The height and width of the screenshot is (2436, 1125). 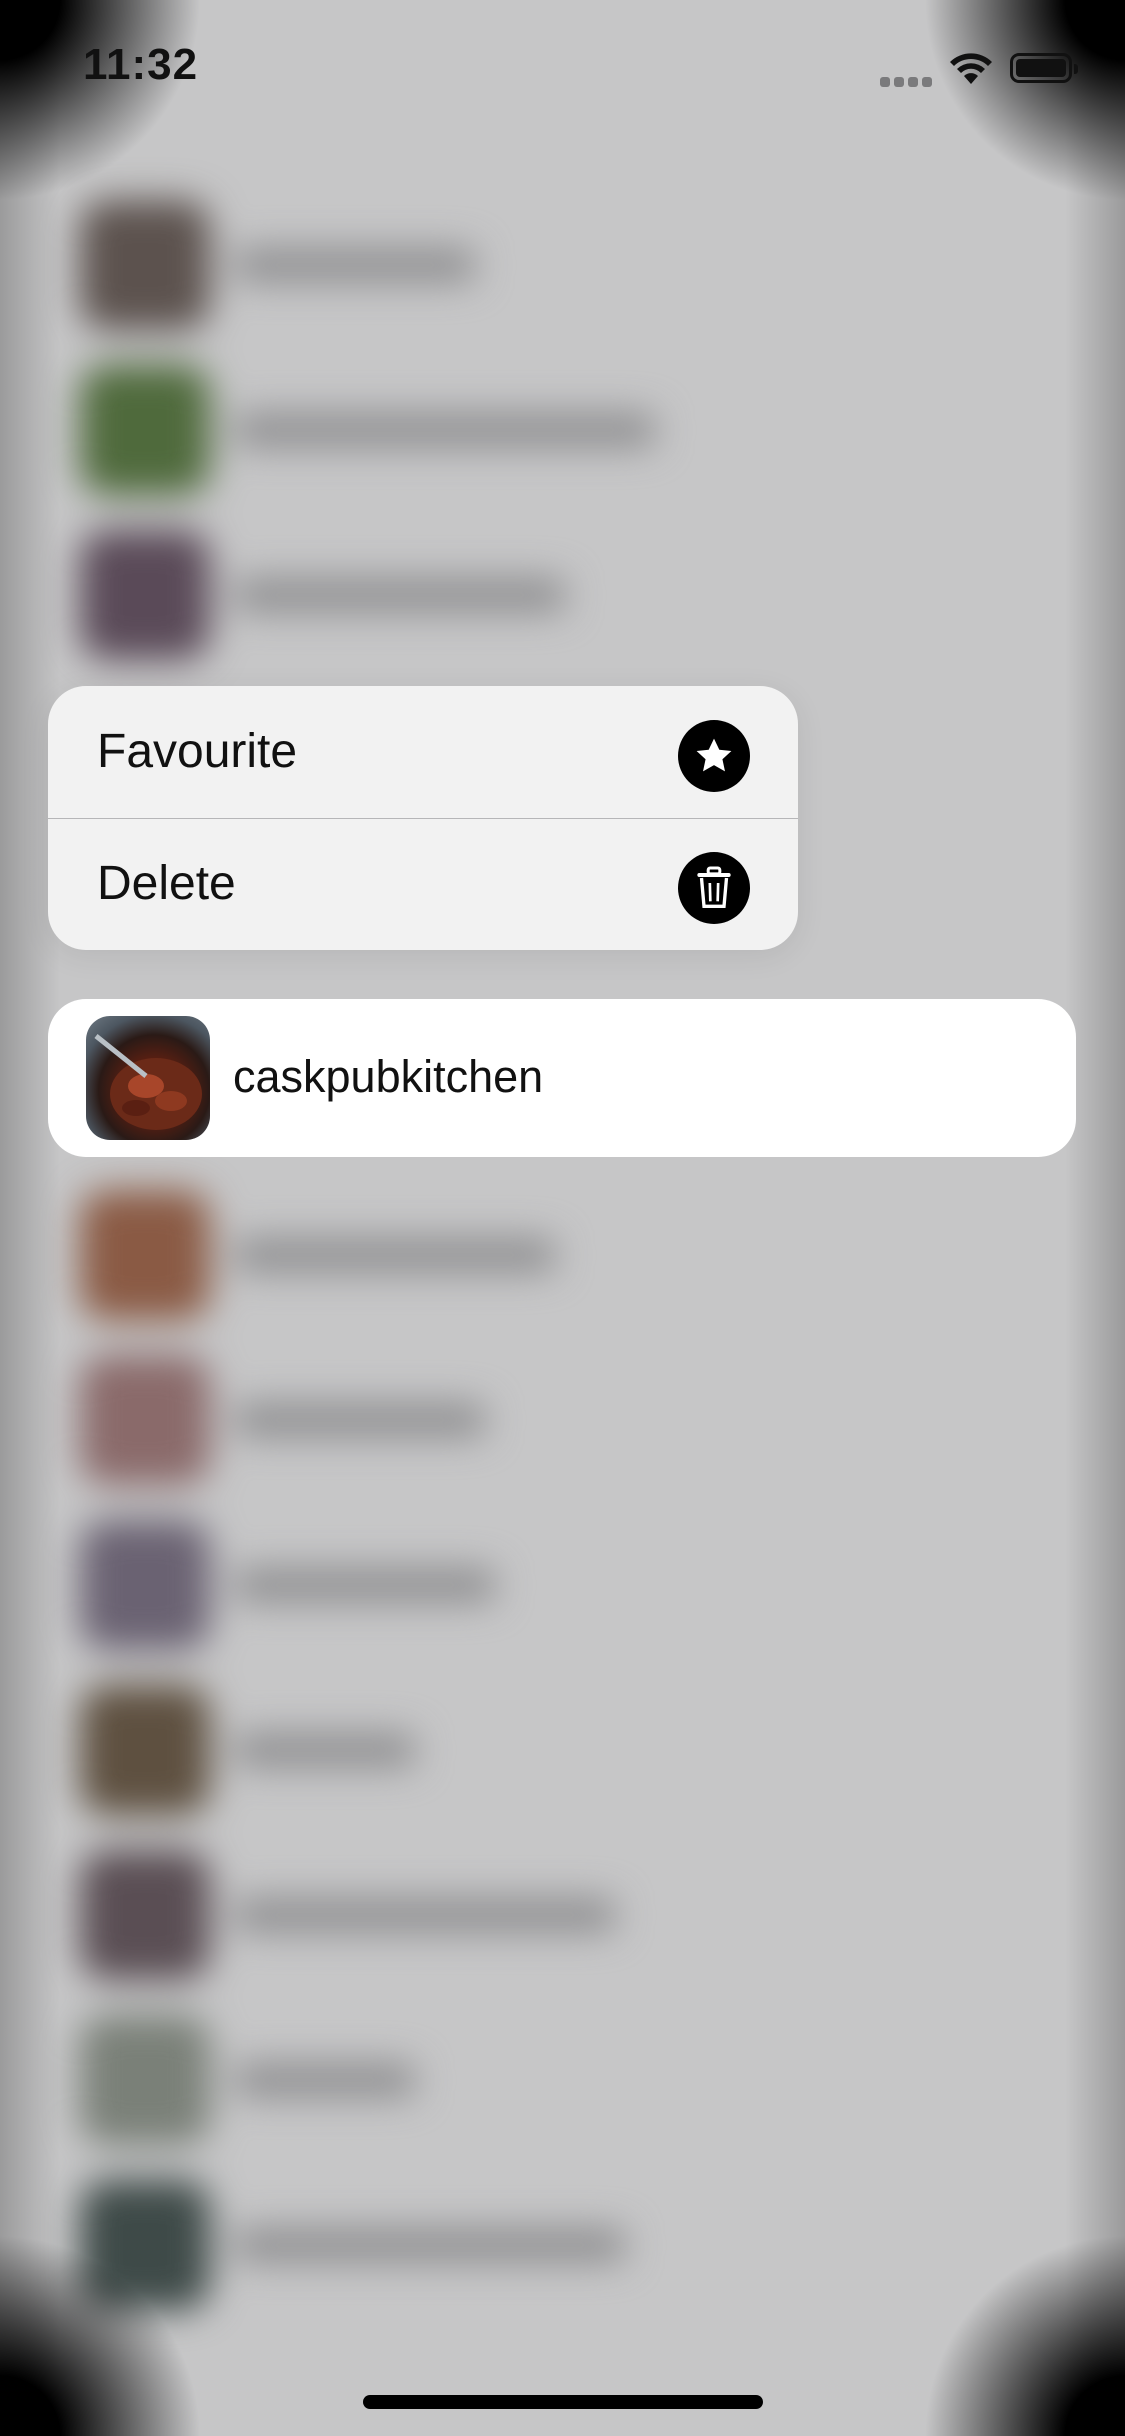 I want to click on trash-icon, so click(x=714, y=888).